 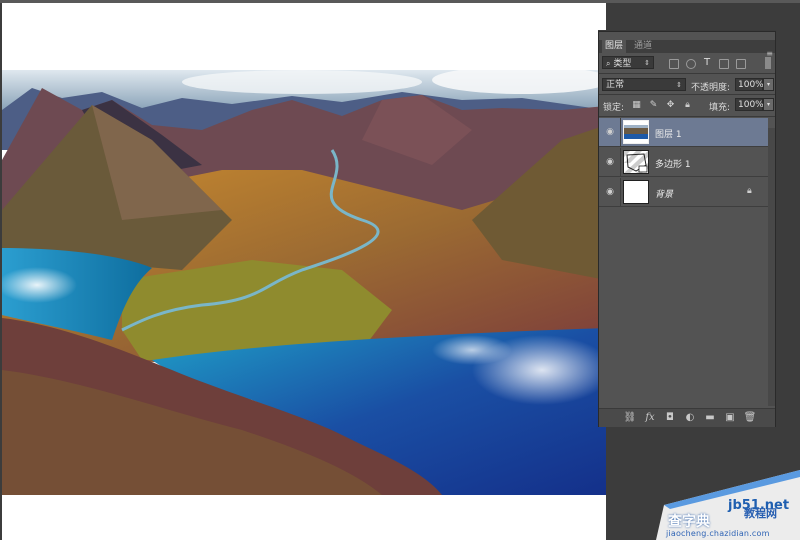 I want to click on link-layers-icon: ⛓, so click(x=630, y=418).